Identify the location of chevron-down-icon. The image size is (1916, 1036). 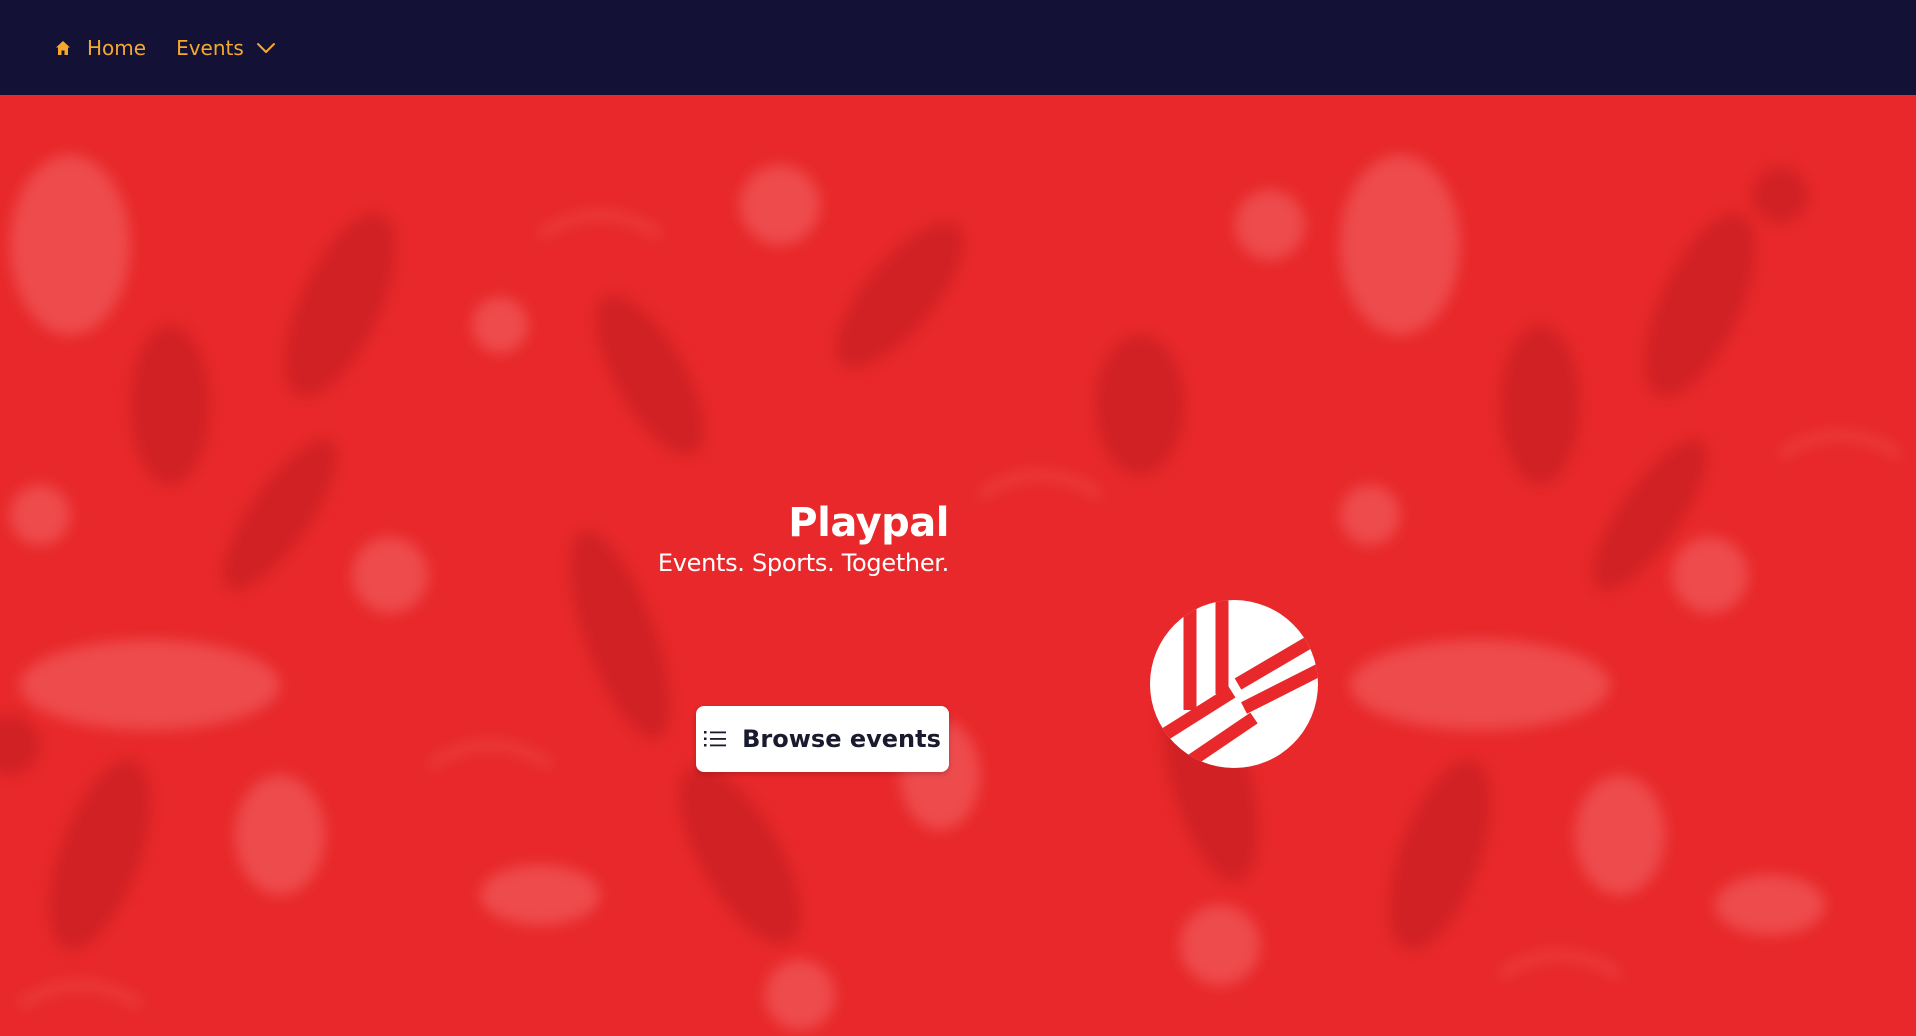
(266, 48).